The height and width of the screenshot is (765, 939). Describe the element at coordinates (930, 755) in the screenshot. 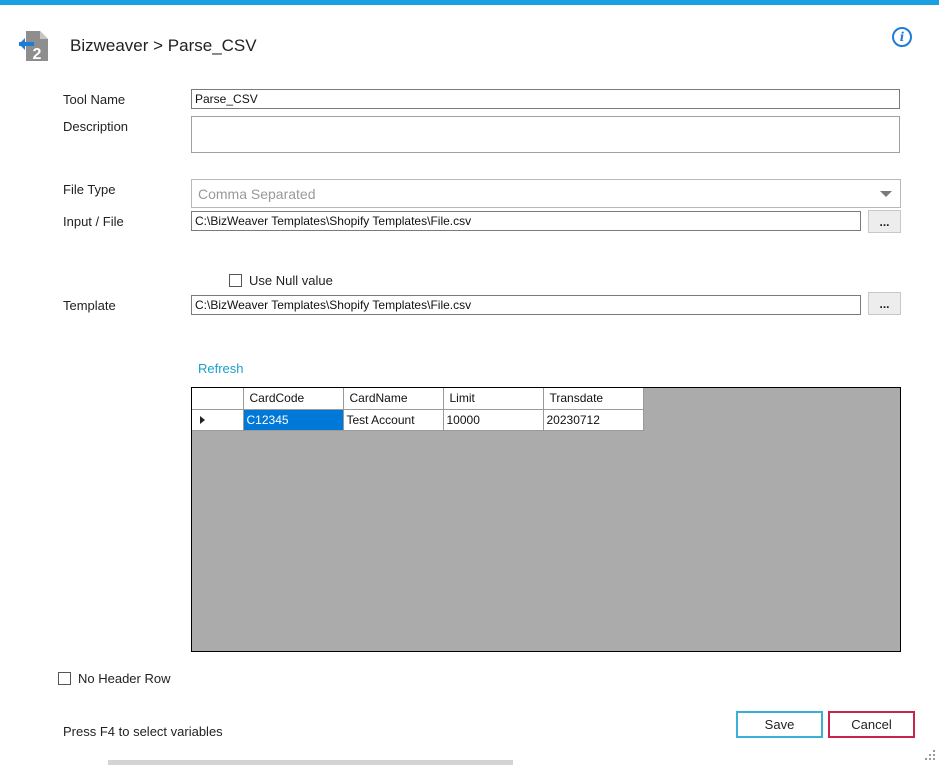

I see `resize-grip-icon` at that location.